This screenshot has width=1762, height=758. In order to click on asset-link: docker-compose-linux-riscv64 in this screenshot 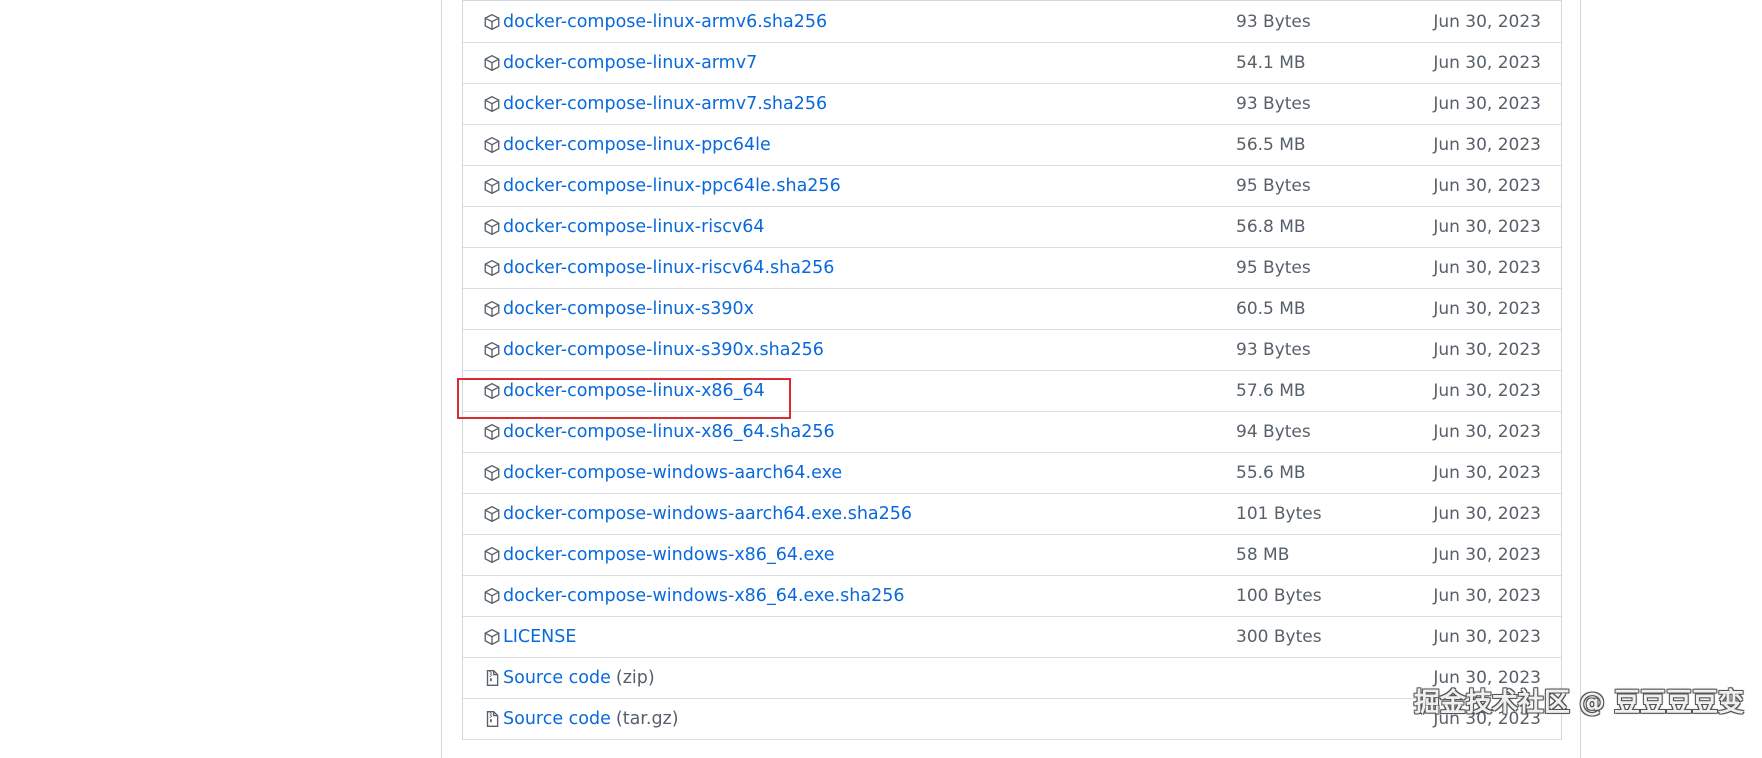, I will do `click(624, 227)`.